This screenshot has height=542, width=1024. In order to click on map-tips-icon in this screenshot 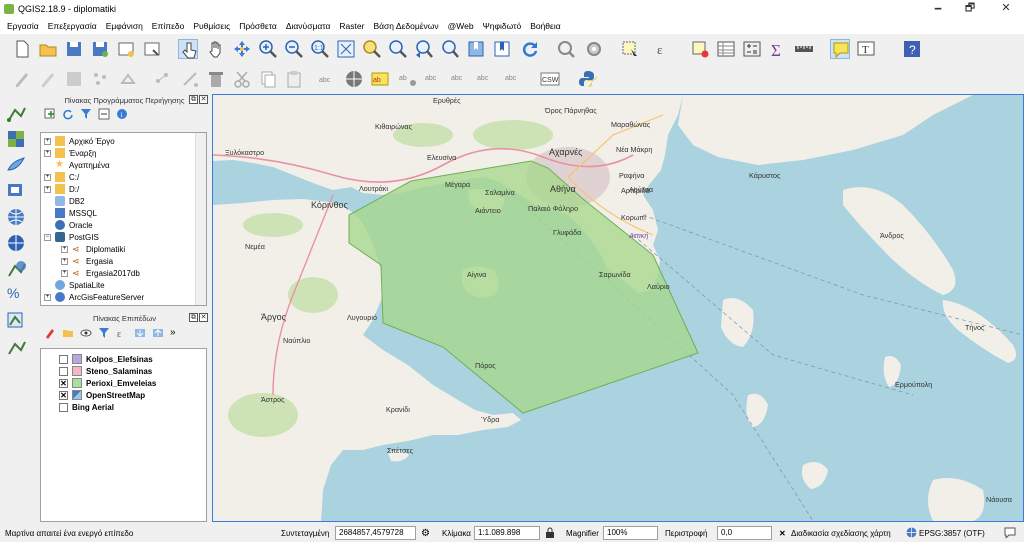, I will do `click(840, 49)`.